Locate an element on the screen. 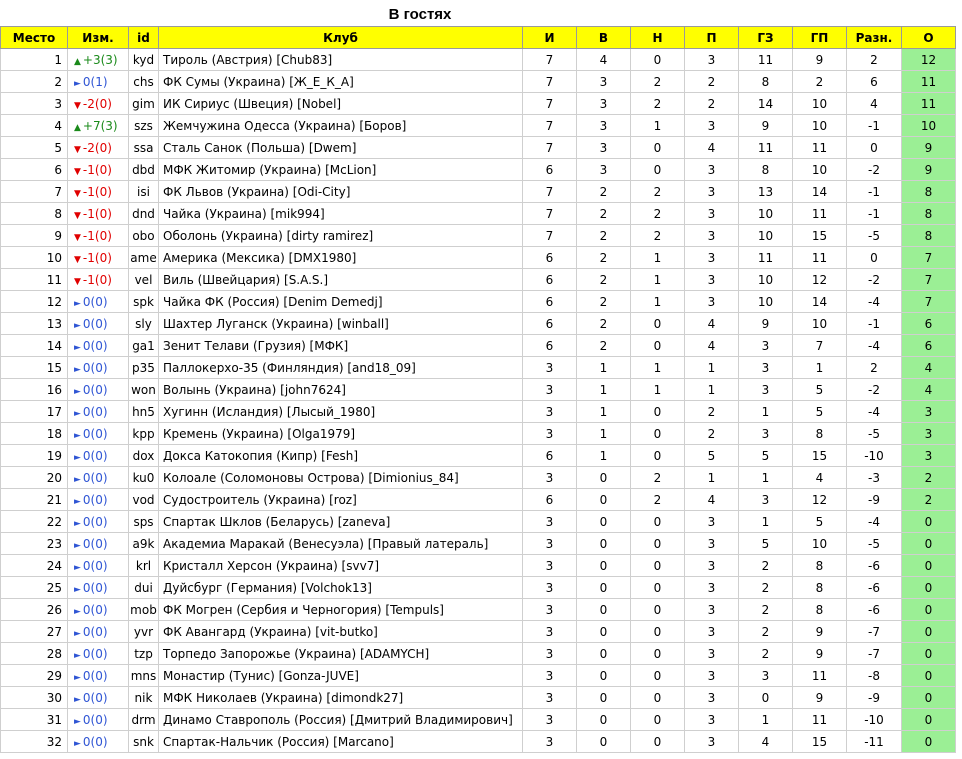  goals-for-cell: 3 is located at coordinates (765, 345).